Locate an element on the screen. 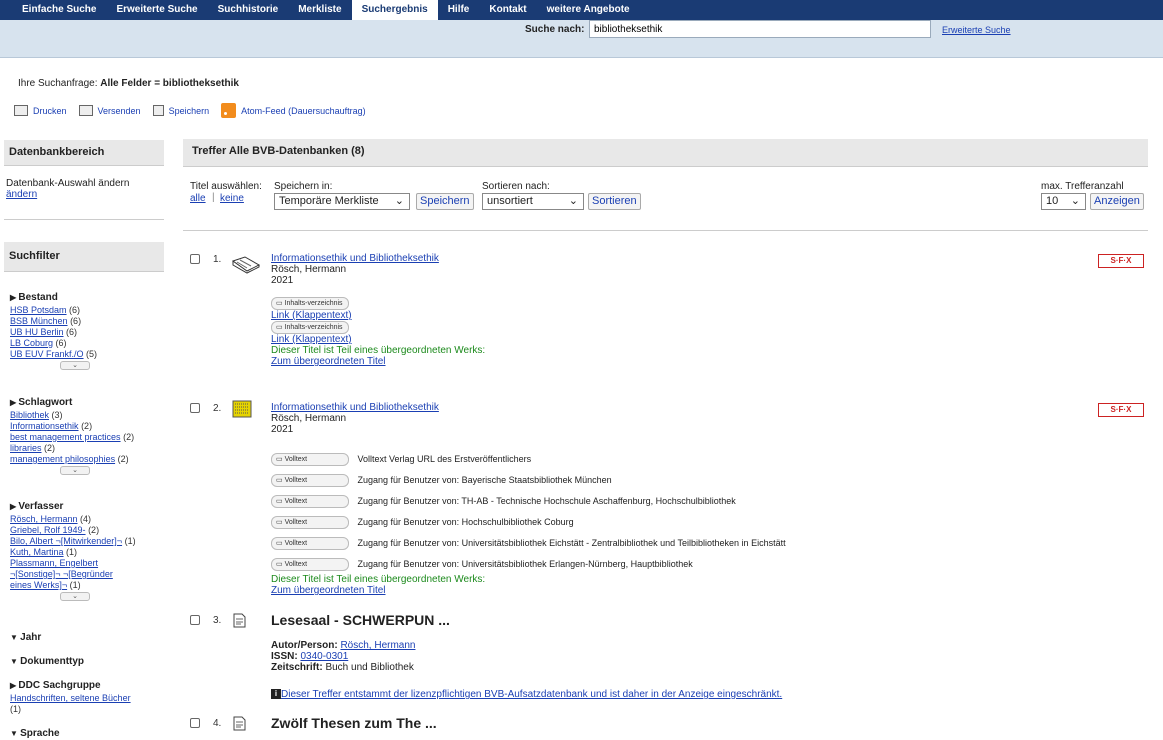 The image size is (1163, 740). results-heading: Treffer Alle BVB-Datenbanken (8) is located at coordinates (665, 153).